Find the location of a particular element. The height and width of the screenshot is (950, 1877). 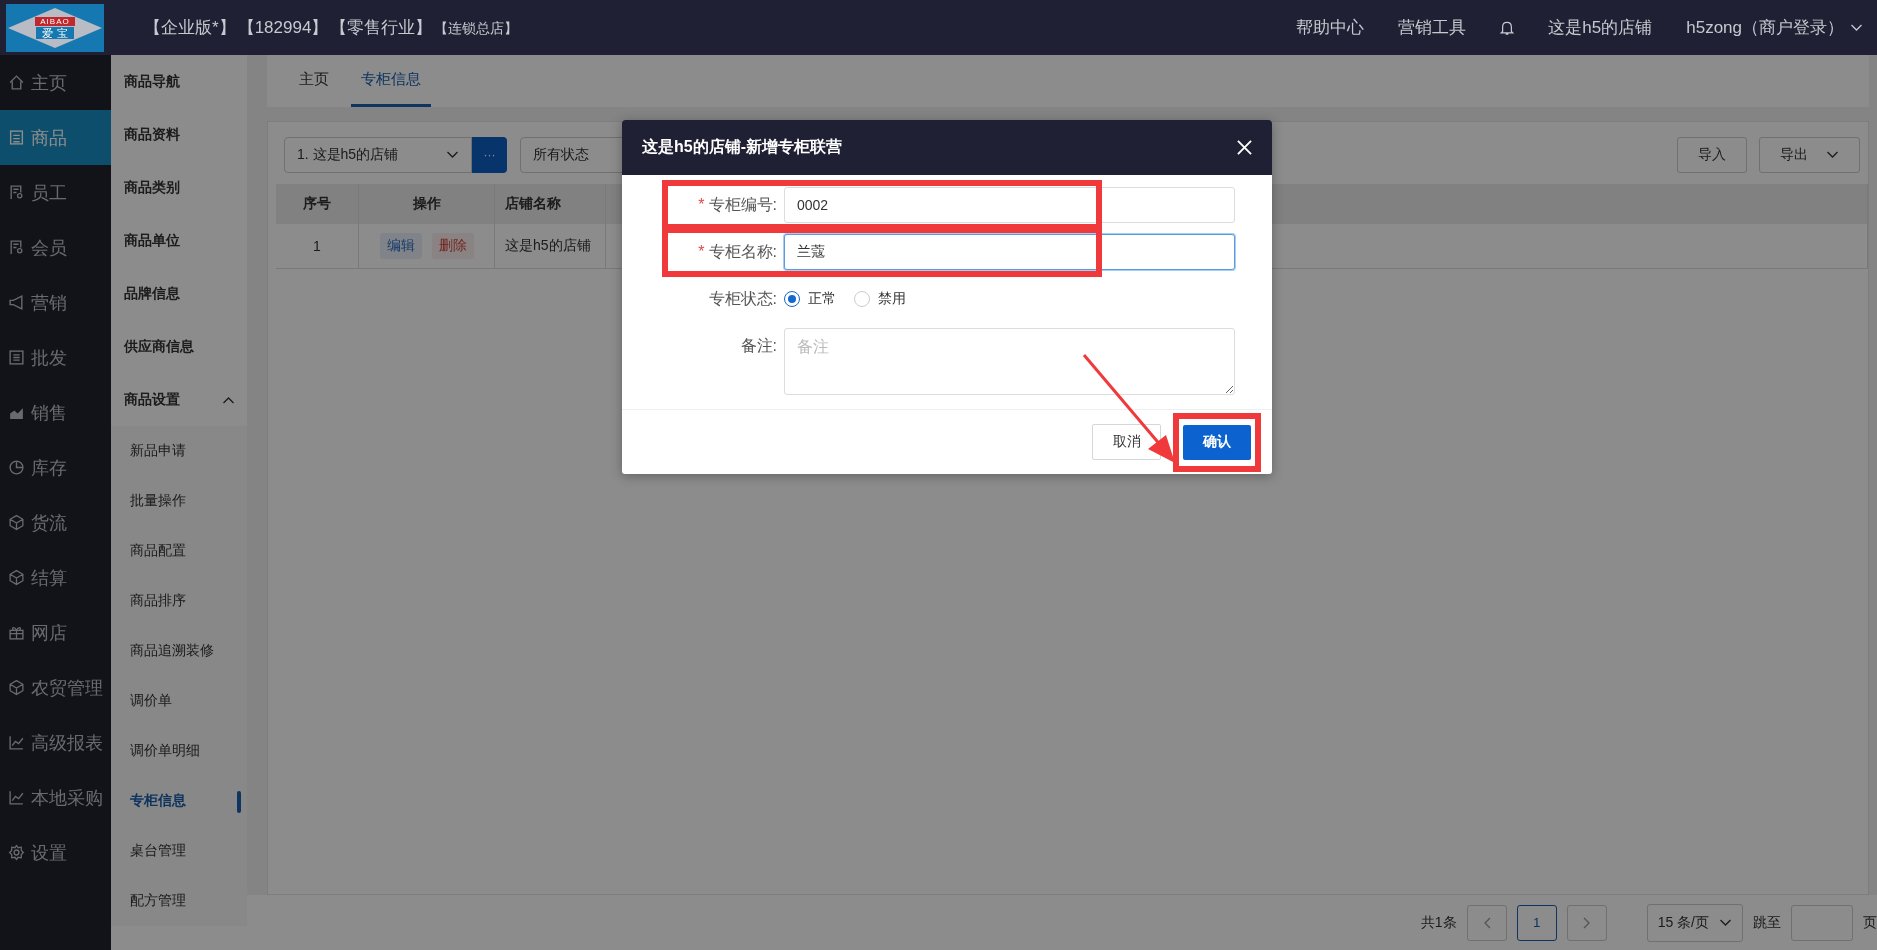

pie-icon is located at coordinates (16, 467).